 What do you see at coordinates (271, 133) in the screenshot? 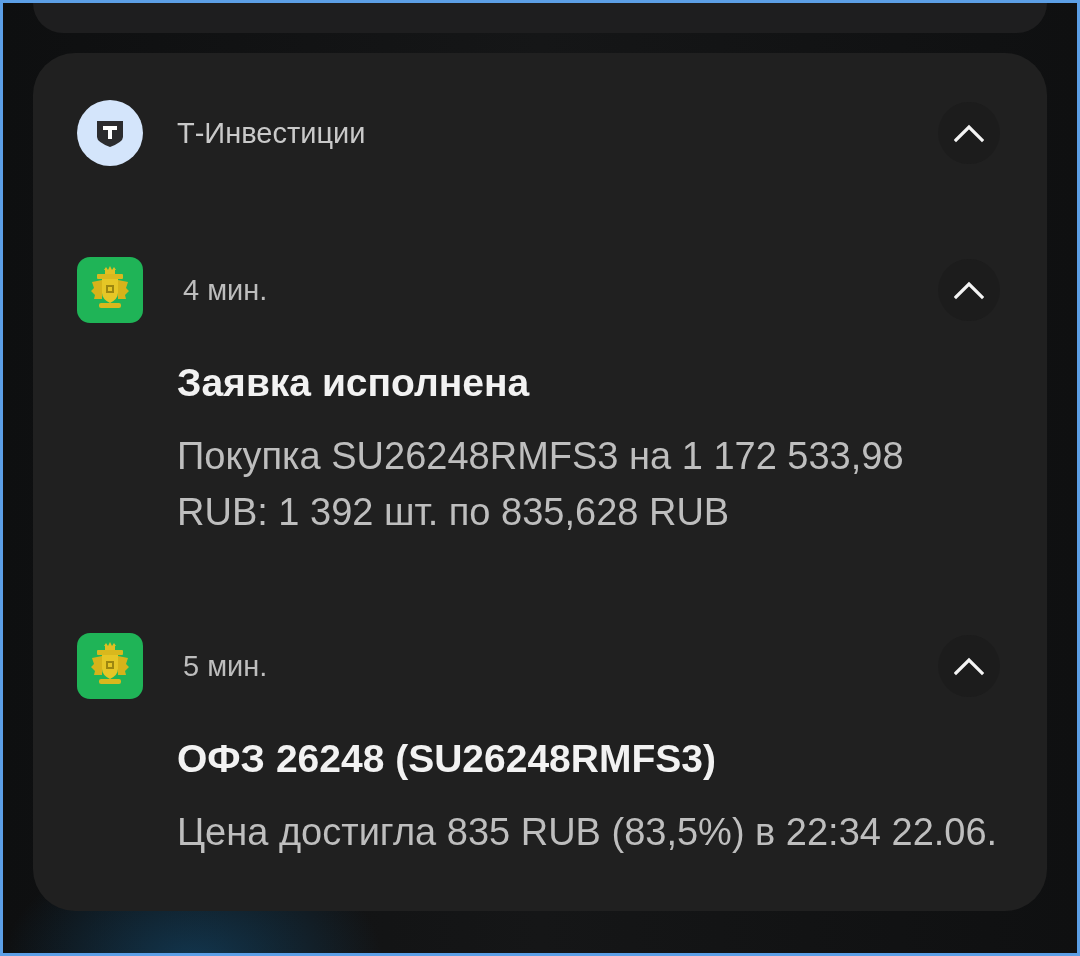
I see `app-name: Т-Инвестиции` at bounding box center [271, 133].